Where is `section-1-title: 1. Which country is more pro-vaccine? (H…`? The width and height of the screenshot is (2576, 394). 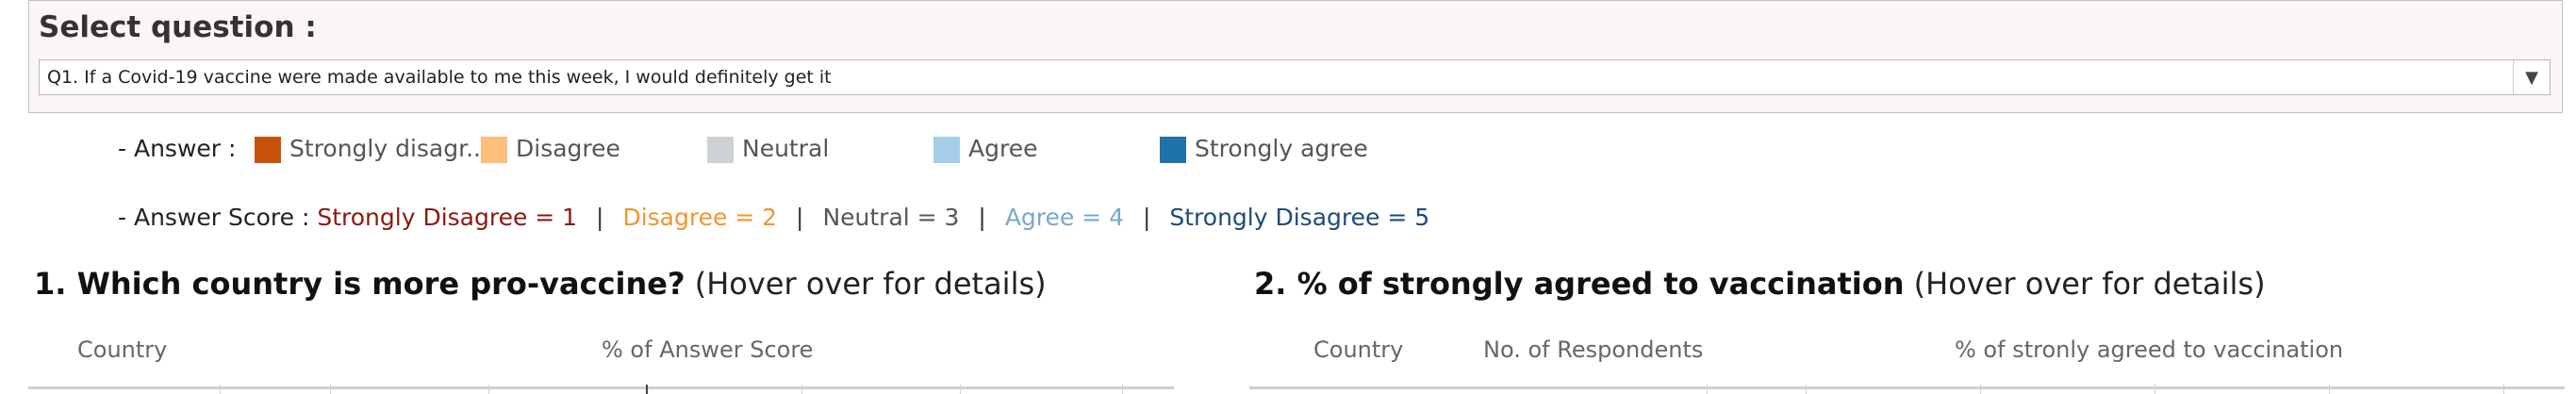
section-1-title: 1. Which country is more pro-vaccine? (H… is located at coordinates (540, 284).